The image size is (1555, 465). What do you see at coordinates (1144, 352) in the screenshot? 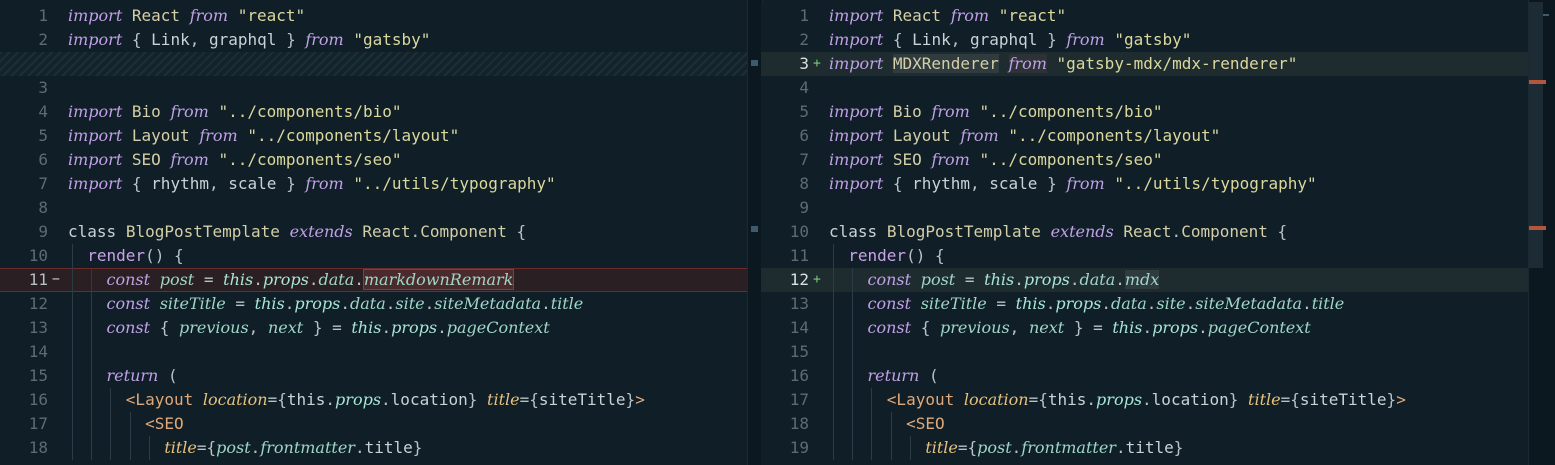
I see `code-line: 15` at bounding box center [1144, 352].